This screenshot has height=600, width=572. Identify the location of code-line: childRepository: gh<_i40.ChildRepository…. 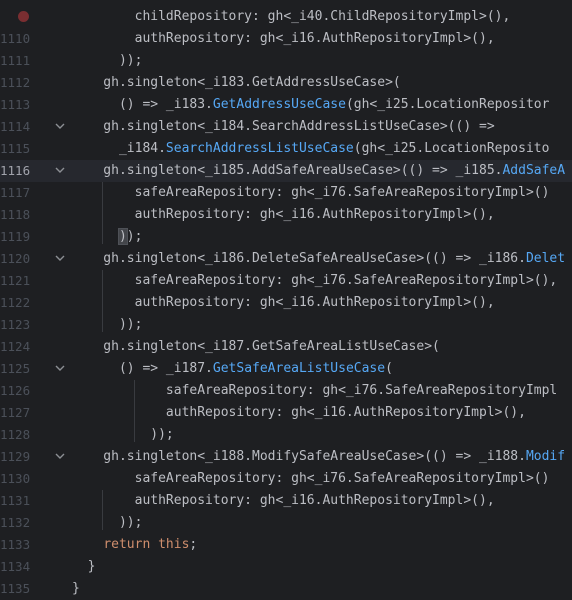
(286, 17).